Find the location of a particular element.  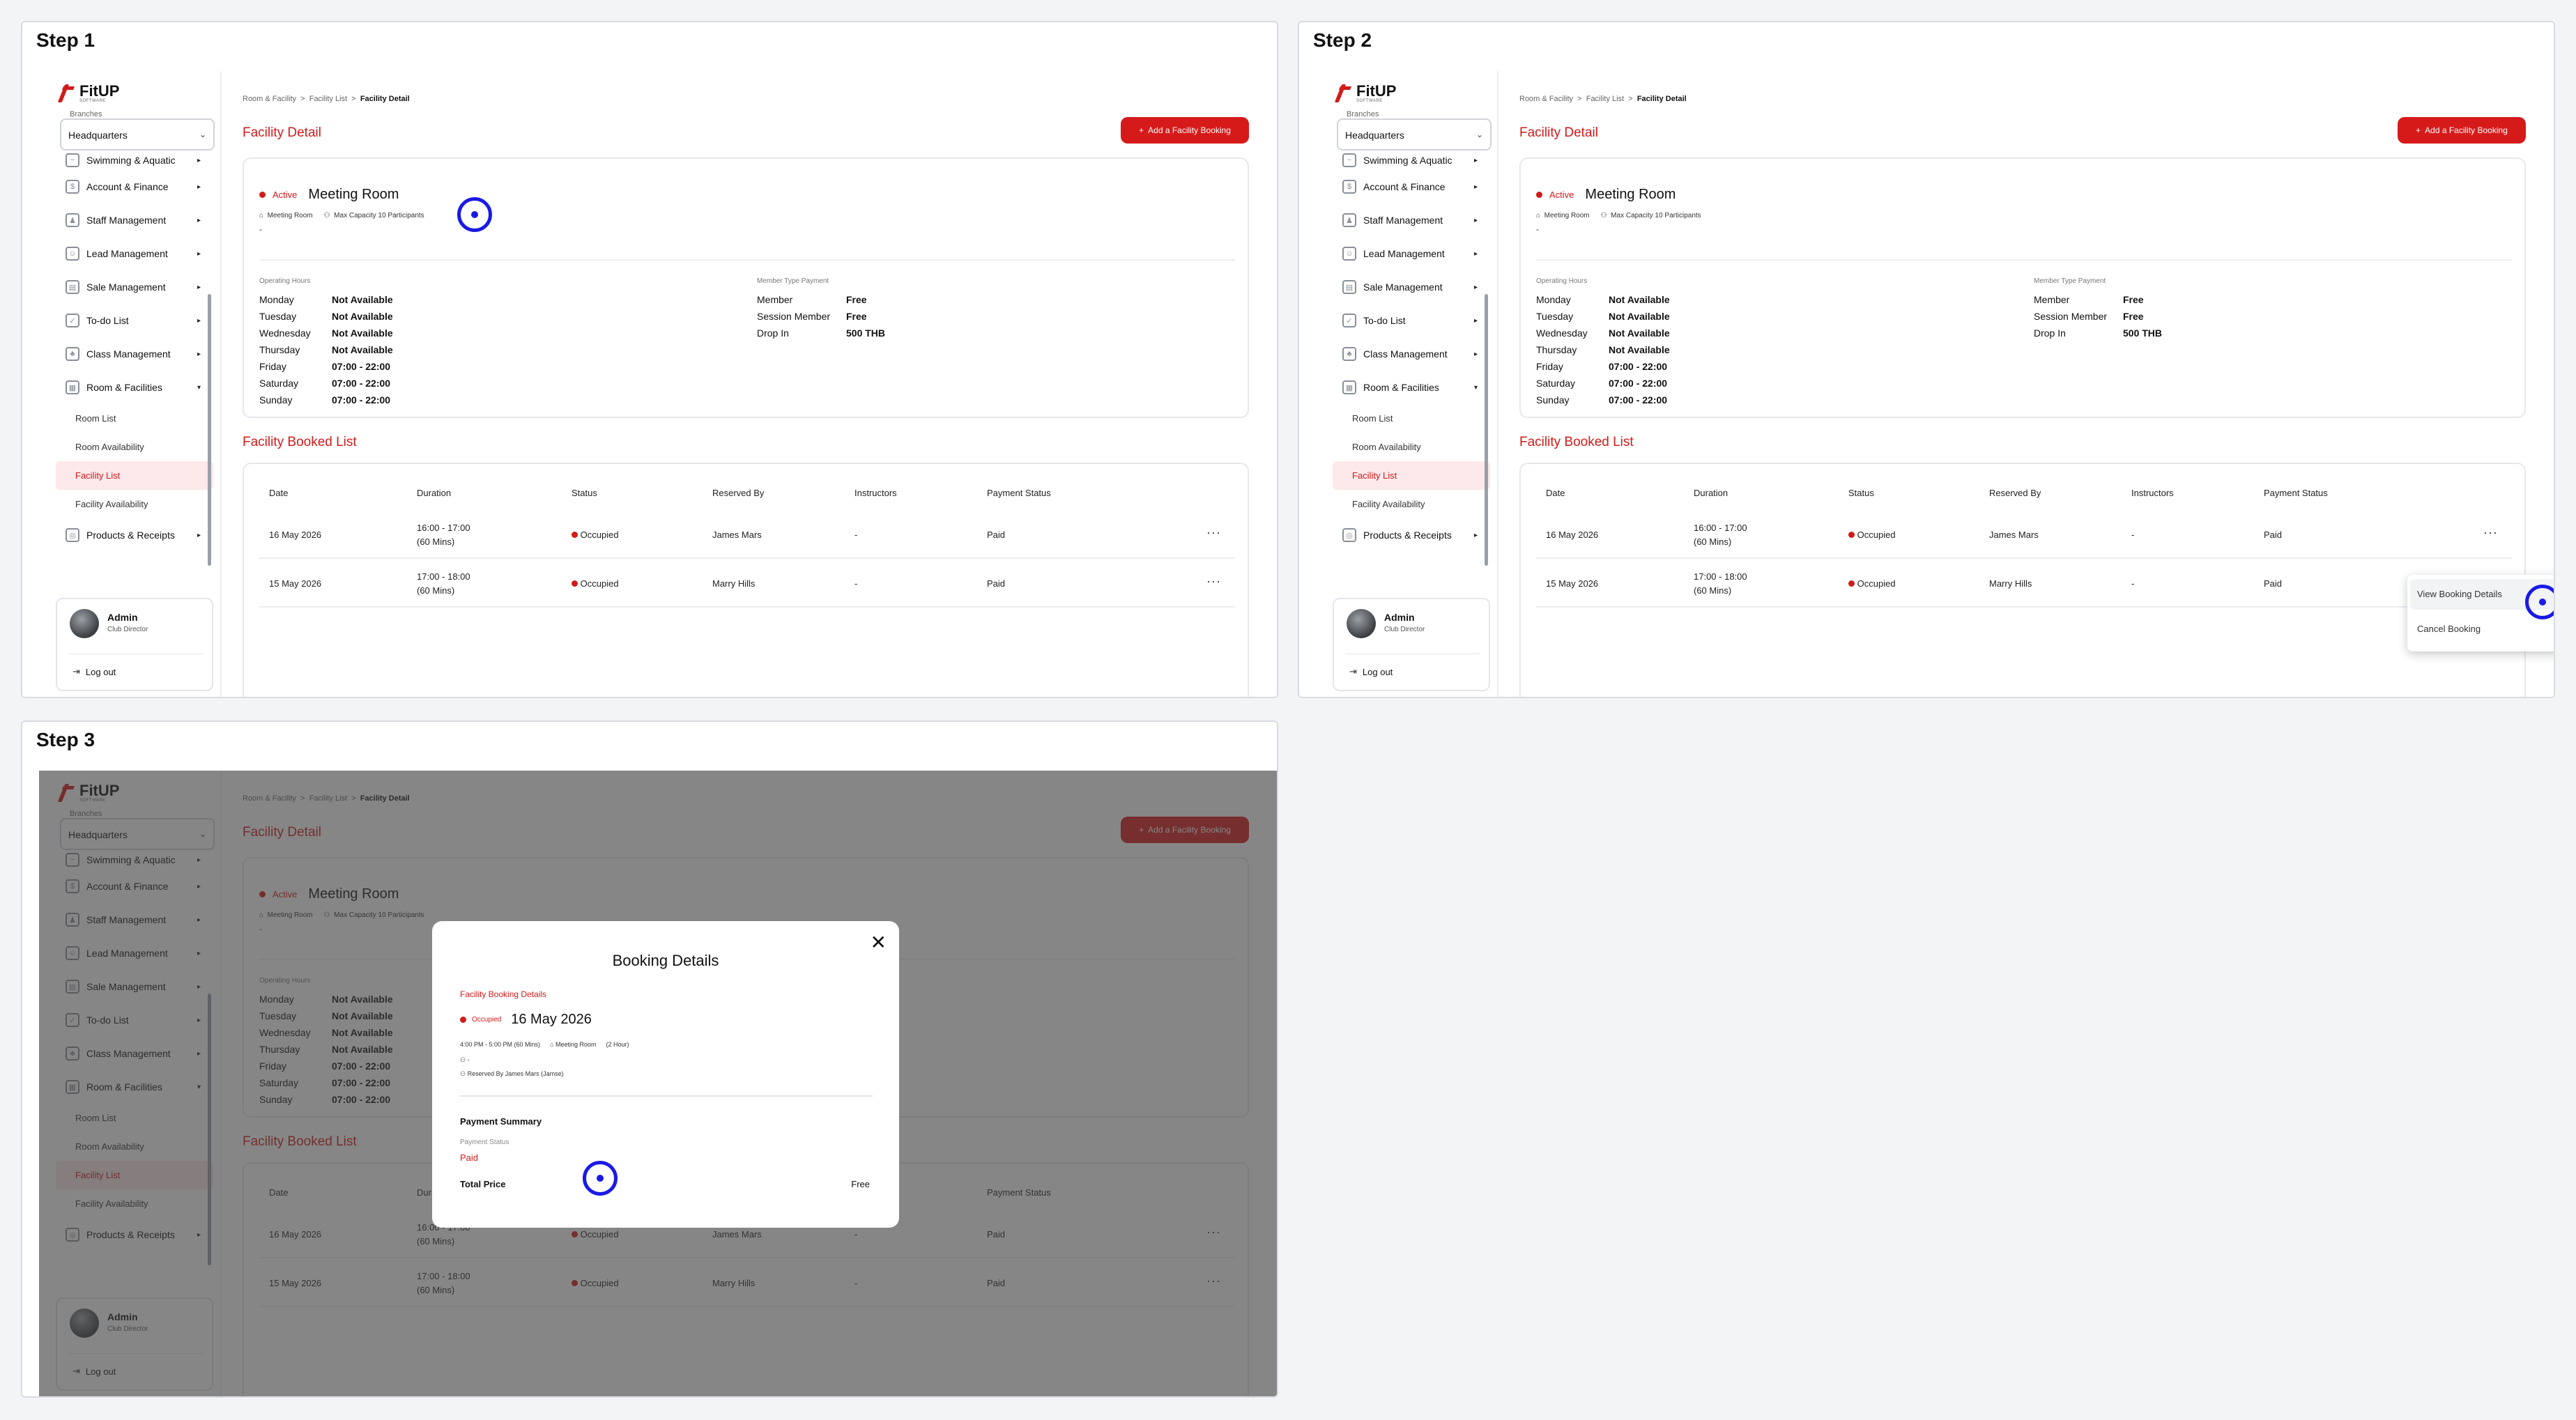

column-header-instructors: Instructors is located at coordinates (876, 493).